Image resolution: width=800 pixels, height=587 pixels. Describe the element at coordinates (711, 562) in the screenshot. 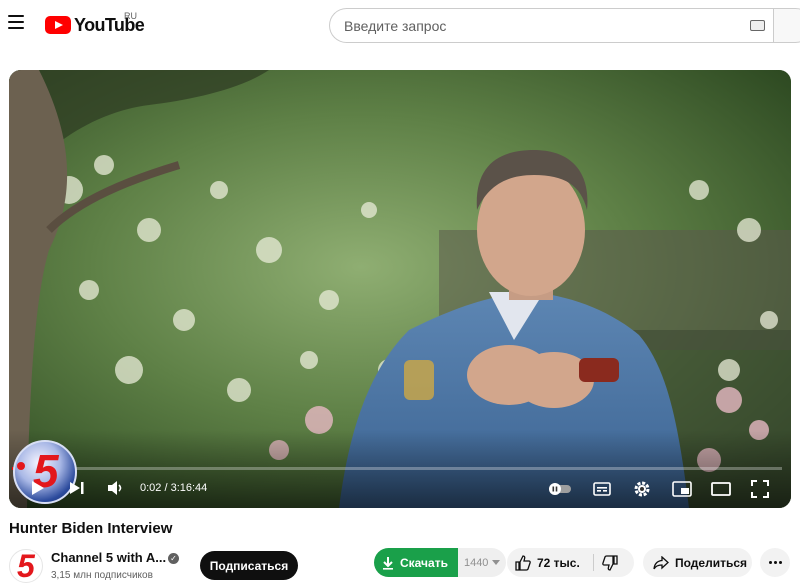

I see `share-label: Поделиться` at that location.